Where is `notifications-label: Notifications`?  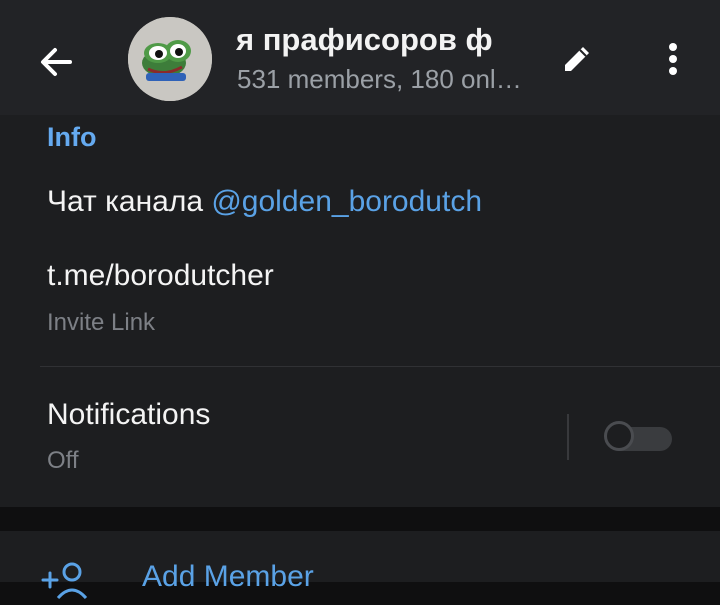 notifications-label: Notifications is located at coordinates (128, 415).